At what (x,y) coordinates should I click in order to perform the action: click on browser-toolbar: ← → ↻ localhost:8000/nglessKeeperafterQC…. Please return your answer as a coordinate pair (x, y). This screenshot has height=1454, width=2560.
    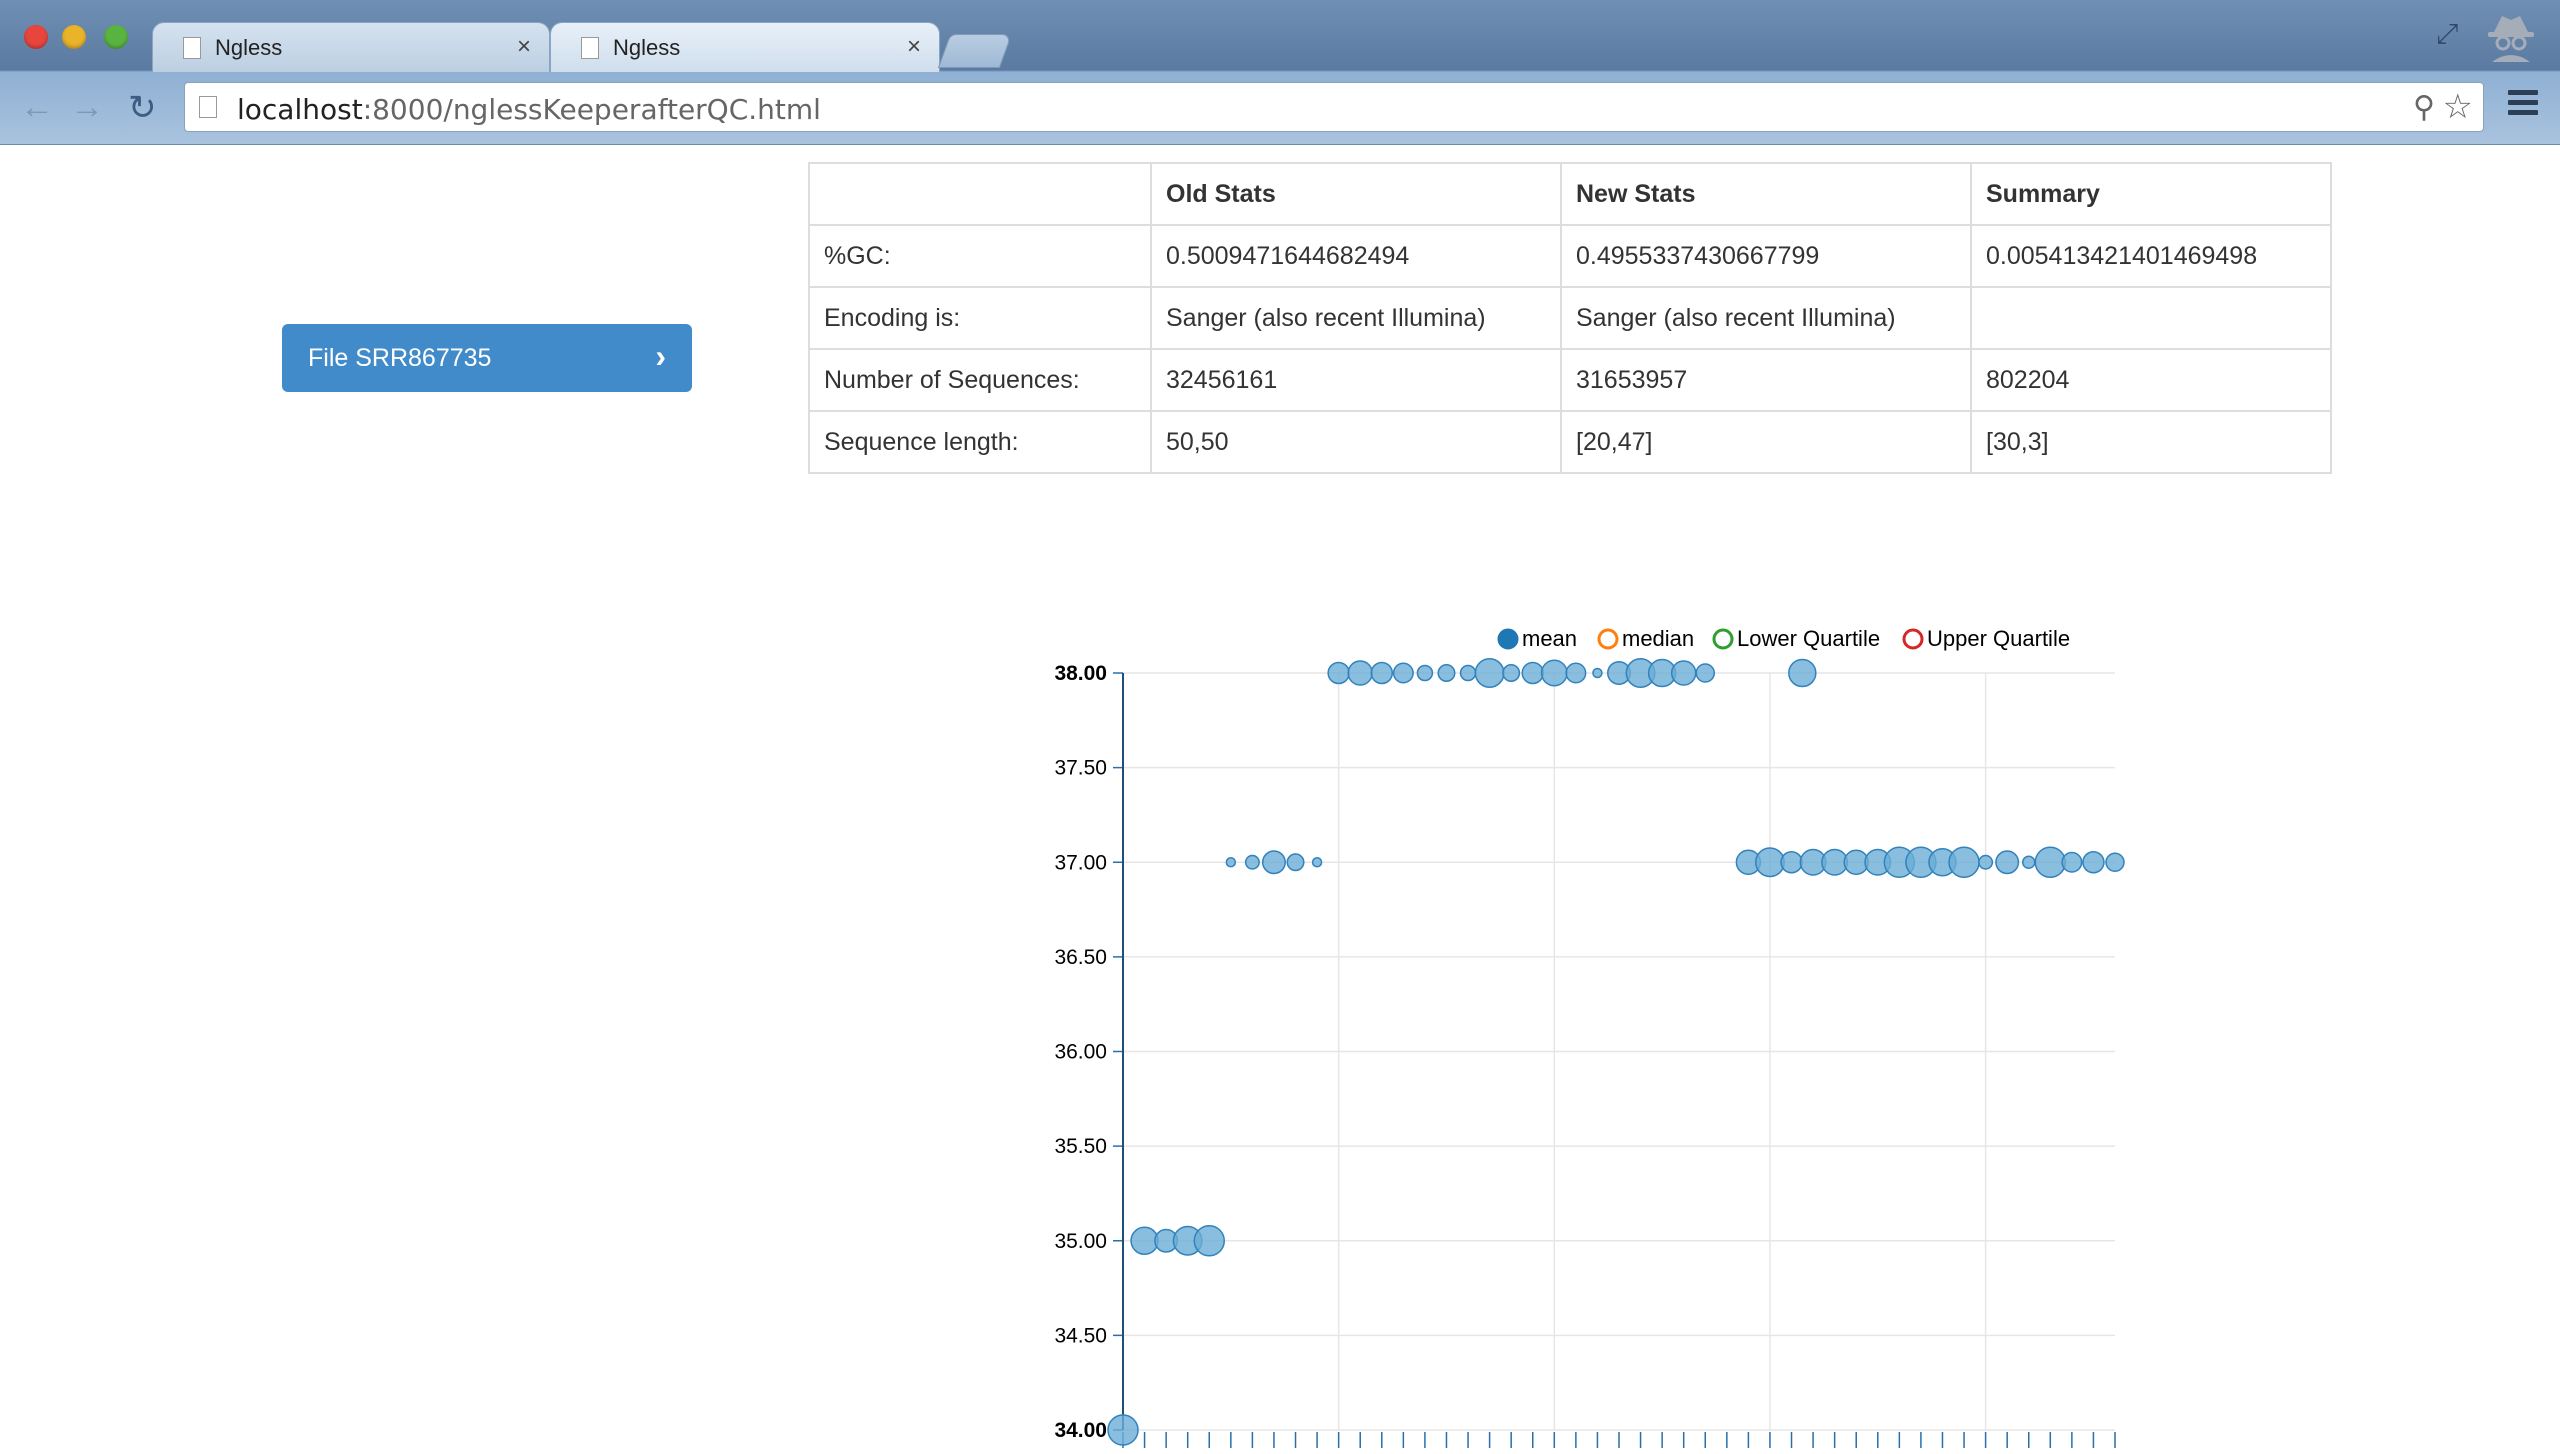
    Looking at the image, I should click on (1280, 107).